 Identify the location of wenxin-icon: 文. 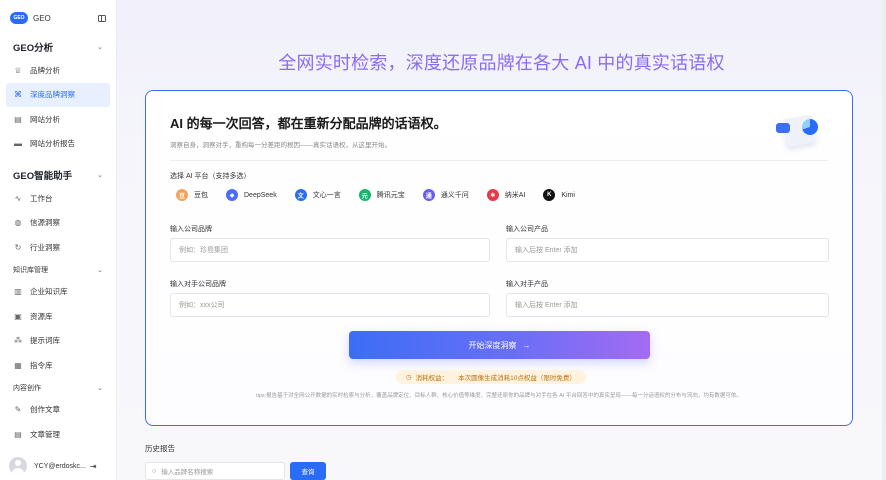
(300, 195).